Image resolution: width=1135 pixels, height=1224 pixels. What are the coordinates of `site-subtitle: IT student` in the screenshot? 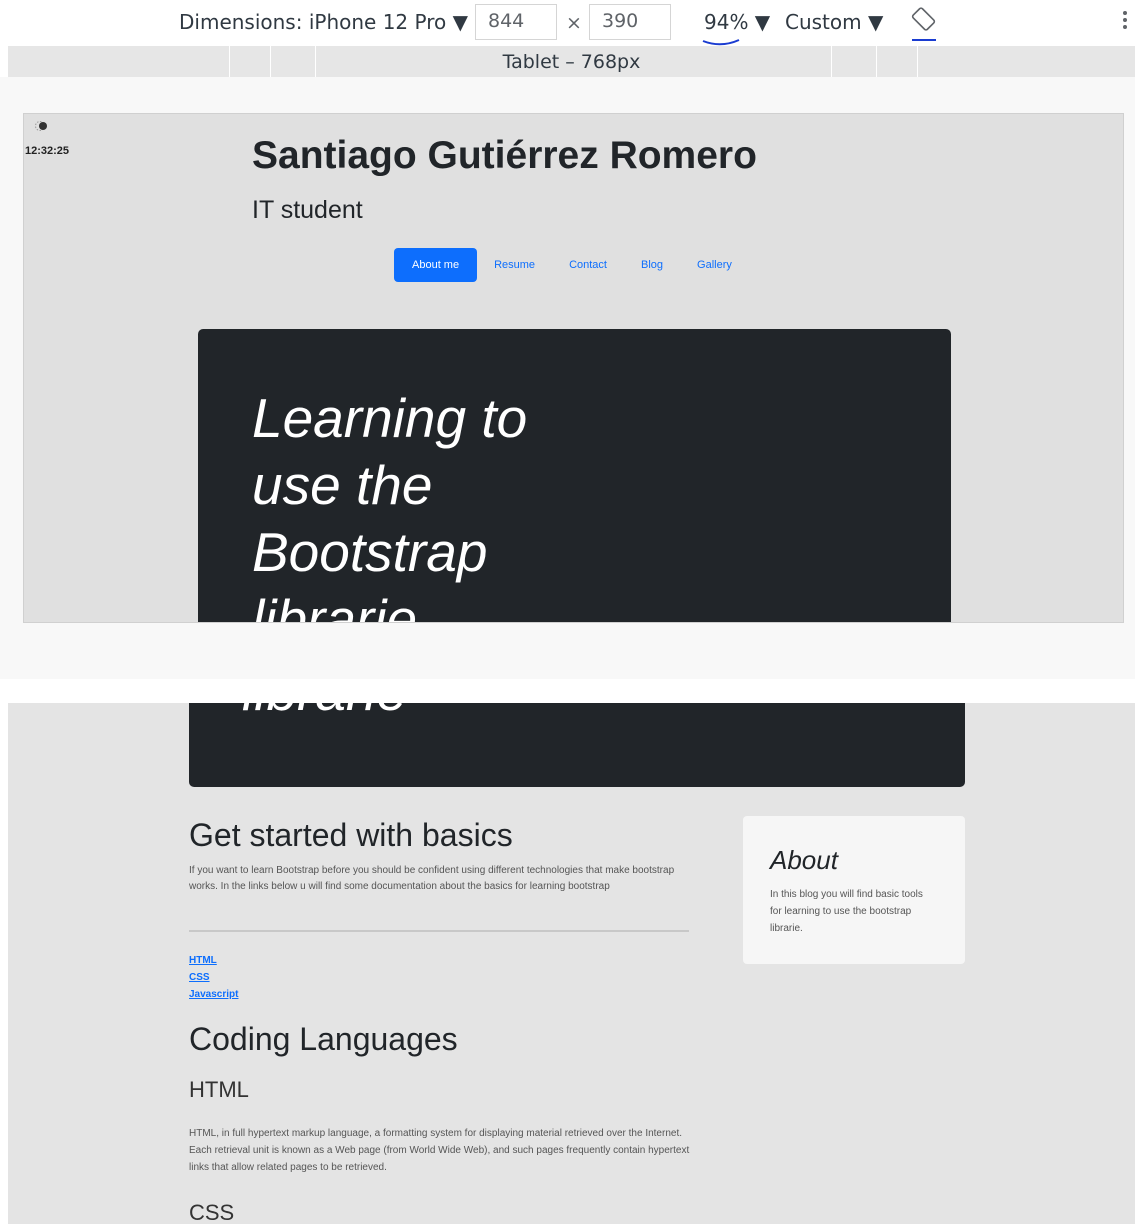 It's located at (307, 210).